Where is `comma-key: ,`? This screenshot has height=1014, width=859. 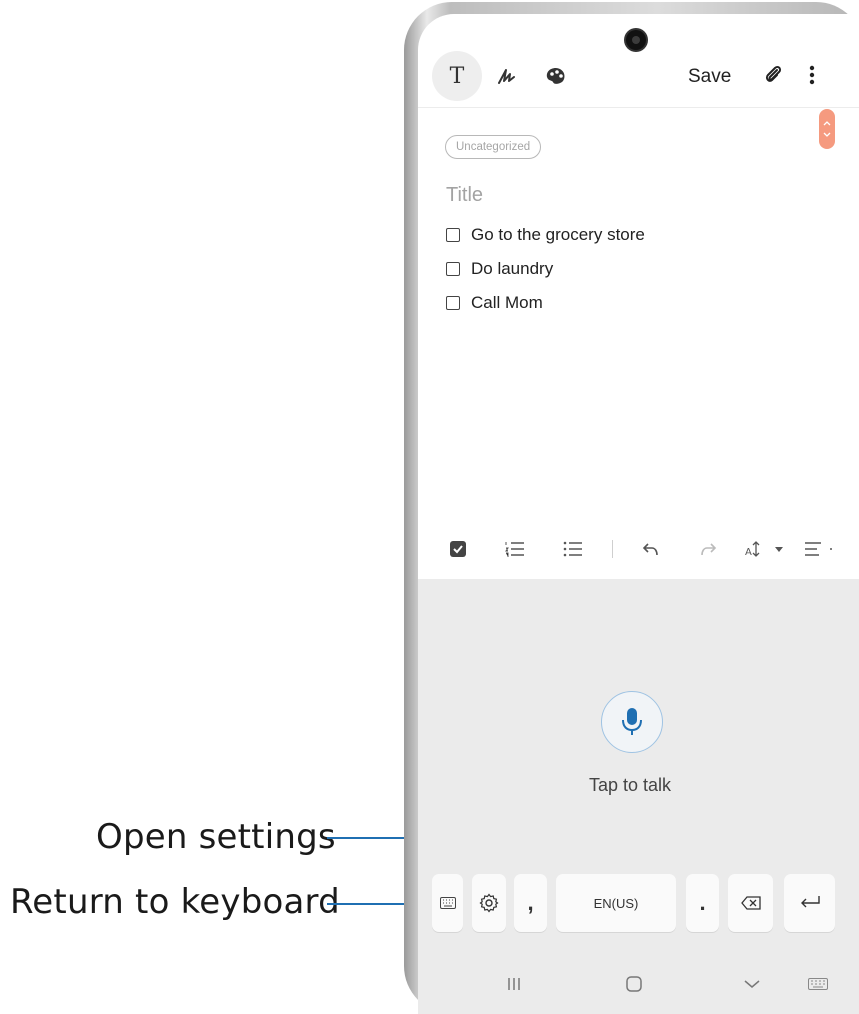
comma-key: , is located at coordinates (530, 903).